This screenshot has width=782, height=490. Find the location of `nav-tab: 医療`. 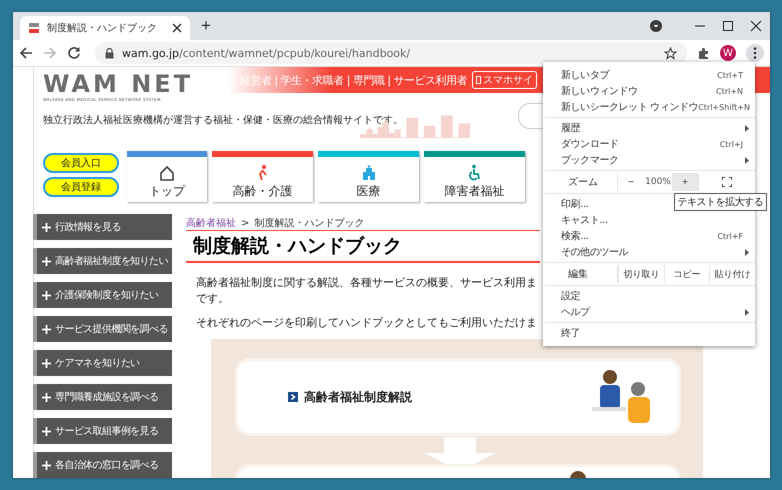

nav-tab: 医療 is located at coordinates (368, 176).